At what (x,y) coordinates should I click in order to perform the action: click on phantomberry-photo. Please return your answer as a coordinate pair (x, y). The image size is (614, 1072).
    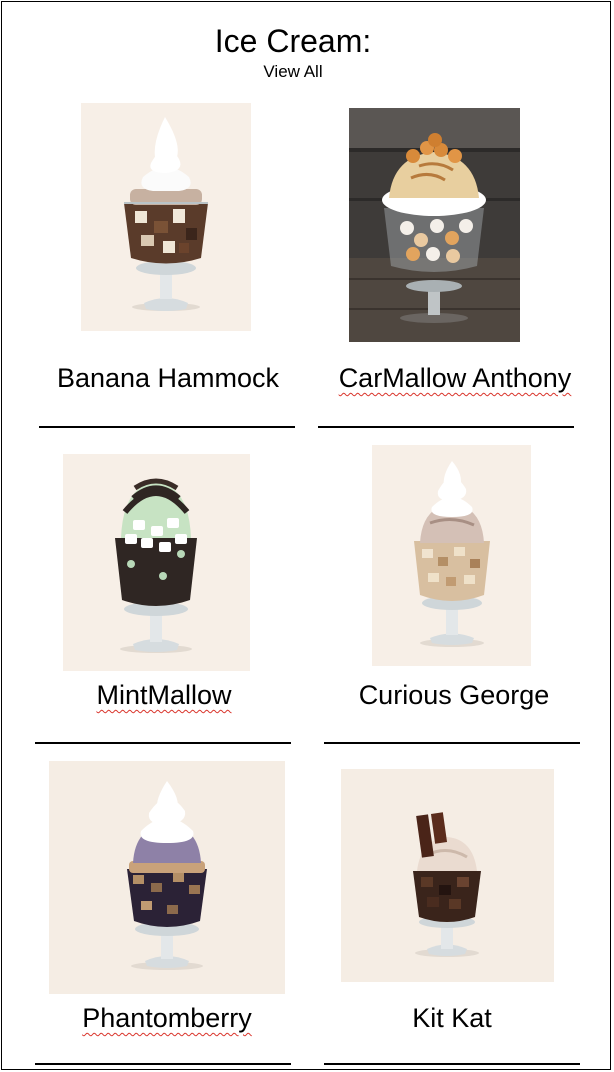
    Looking at the image, I should click on (167, 877).